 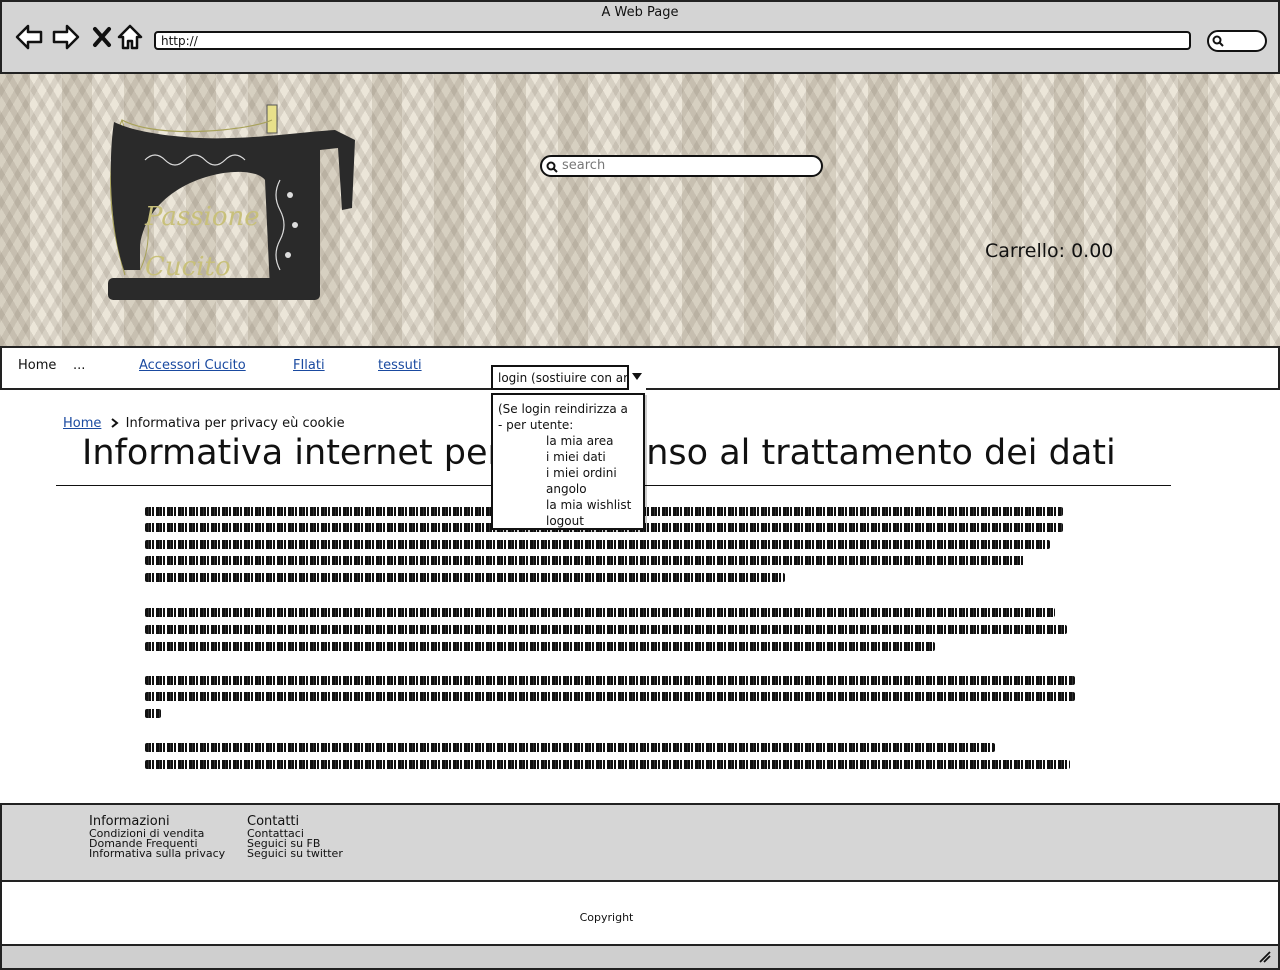 What do you see at coordinates (576, 457) in the screenshot?
I see `menu-item-i-miei-dati: i miei dati` at bounding box center [576, 457].